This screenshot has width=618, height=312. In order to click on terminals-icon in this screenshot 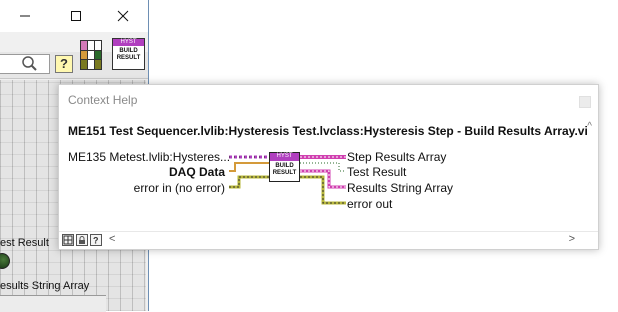, I will do `click(68, 240)`.